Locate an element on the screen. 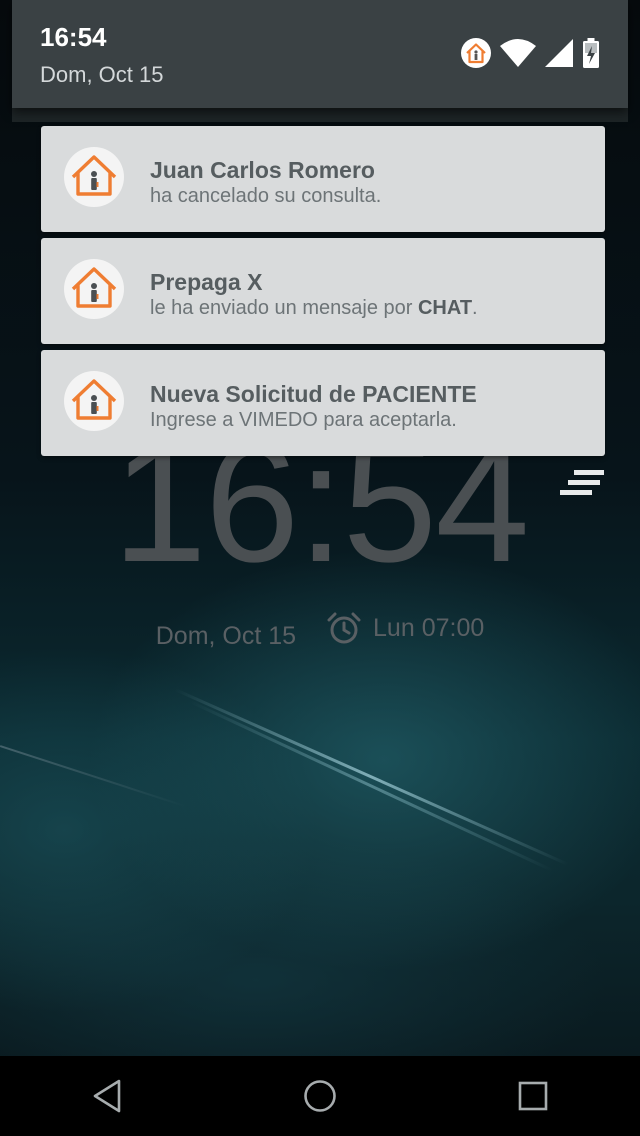  status-icons is located at coordinates (530, 53).